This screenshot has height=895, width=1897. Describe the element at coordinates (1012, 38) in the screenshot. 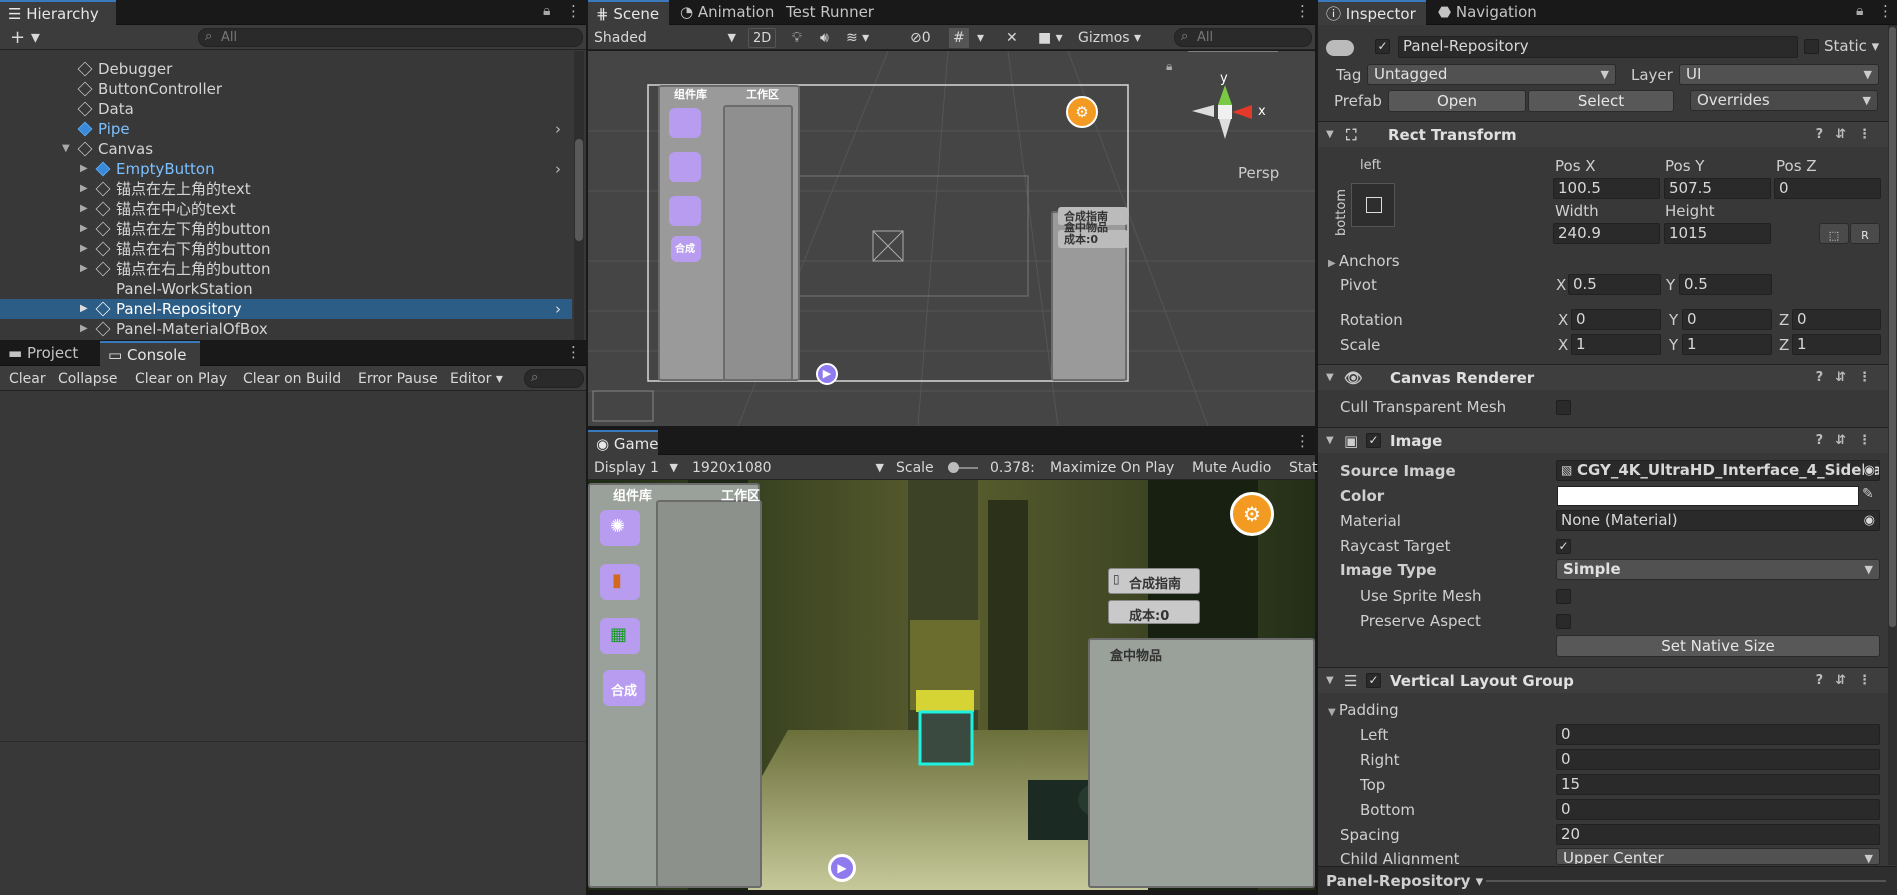

I see `tools-icon: ✕` at that location.